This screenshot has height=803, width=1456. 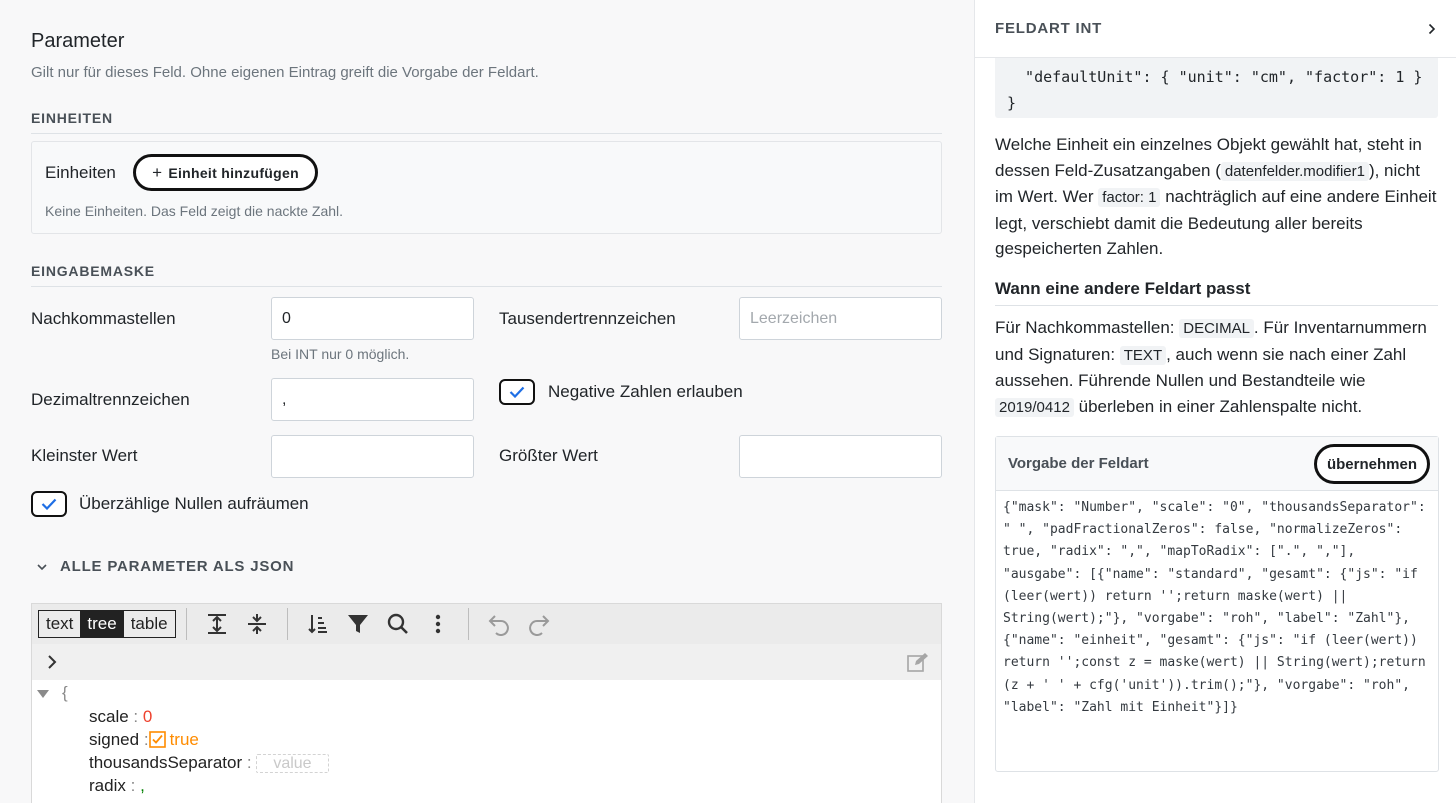 I want to click on tree-key: thousandsSeparator, so click(x=166, y=762).